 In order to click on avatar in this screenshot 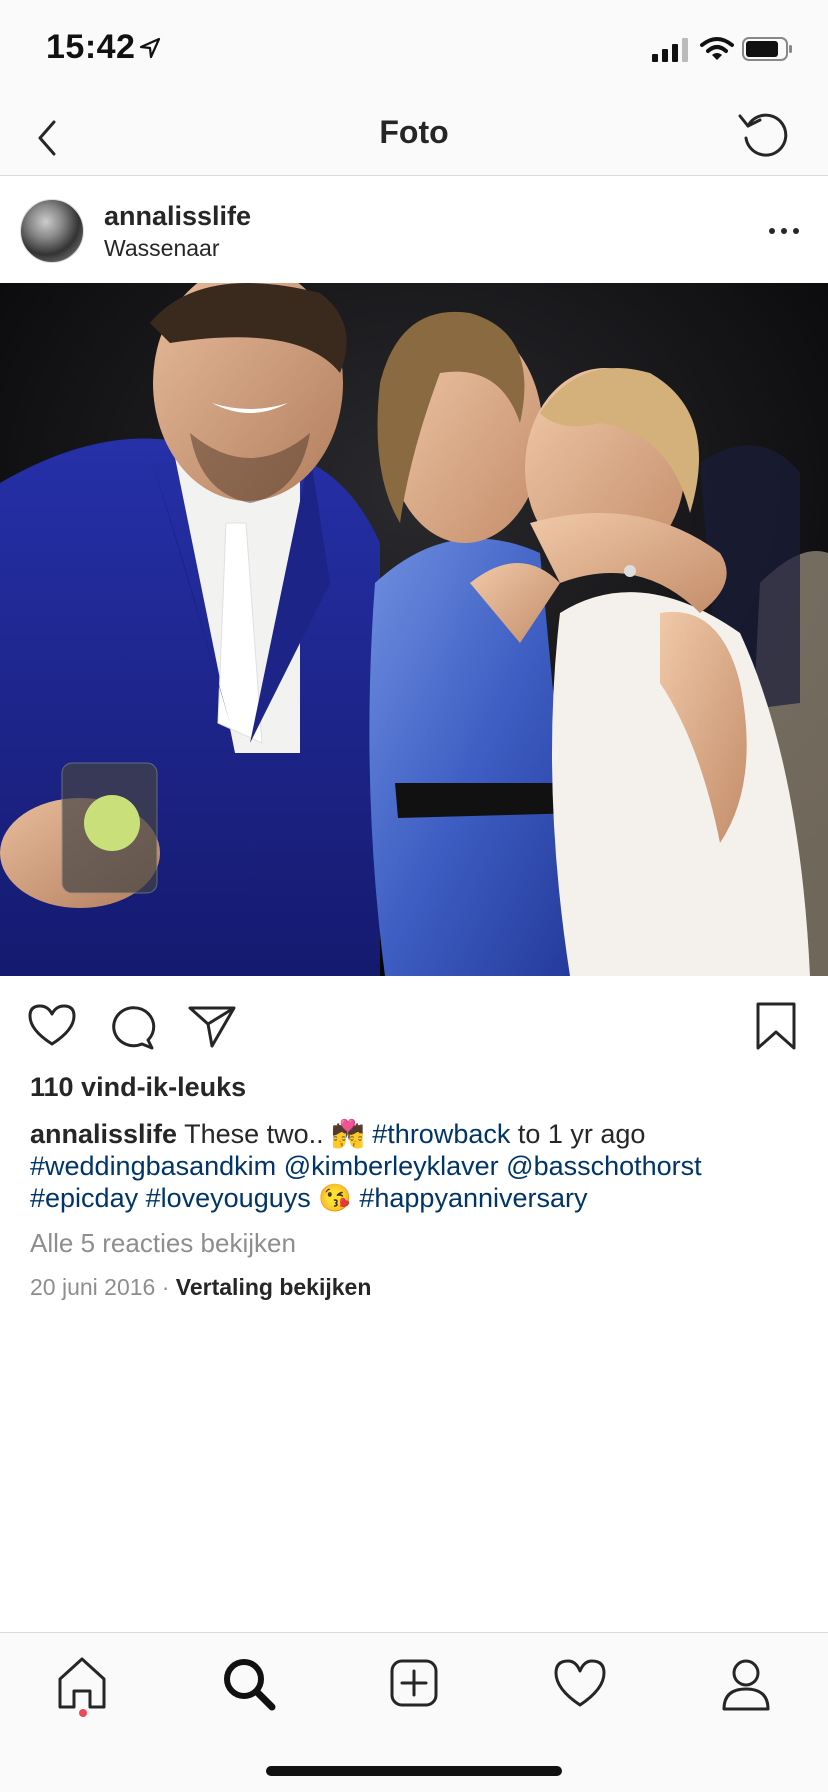, I will do `click(52, 231)`.